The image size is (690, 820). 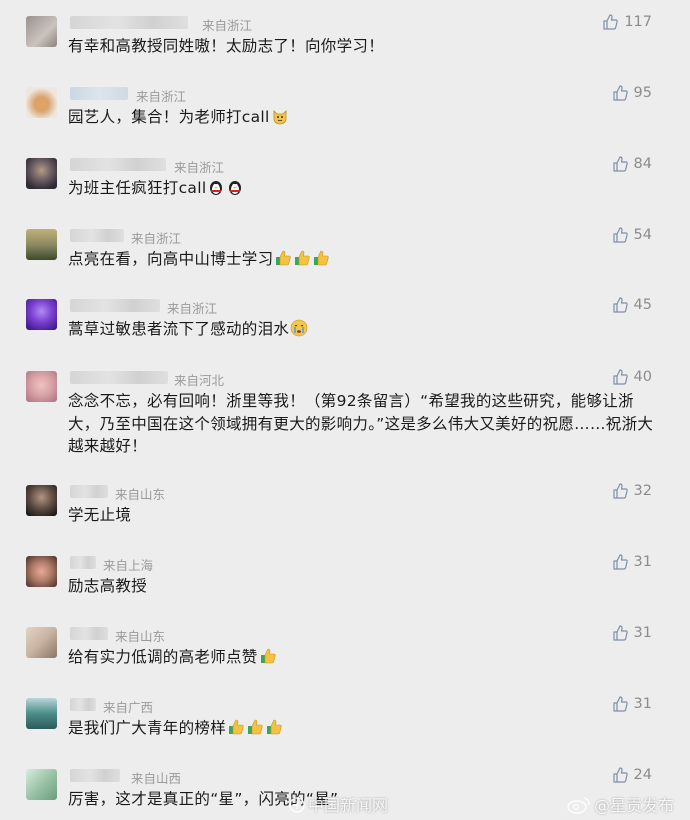 I want to click on comment-text-content: 点亮在看，向高中山博士学习, so click(x=171, y=259).